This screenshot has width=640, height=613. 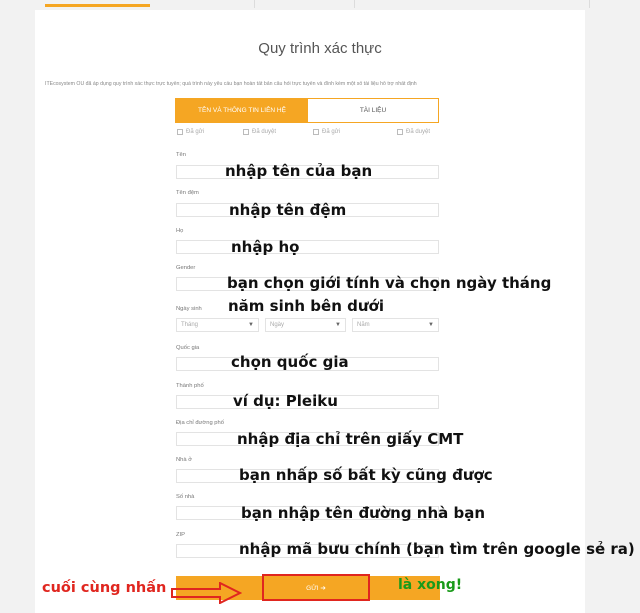 I want to click on verification-tabs: TÊN VÀ THÔNG TIN LIÊN HỆ TÀI LIỆU, so click(x=307, y=110).